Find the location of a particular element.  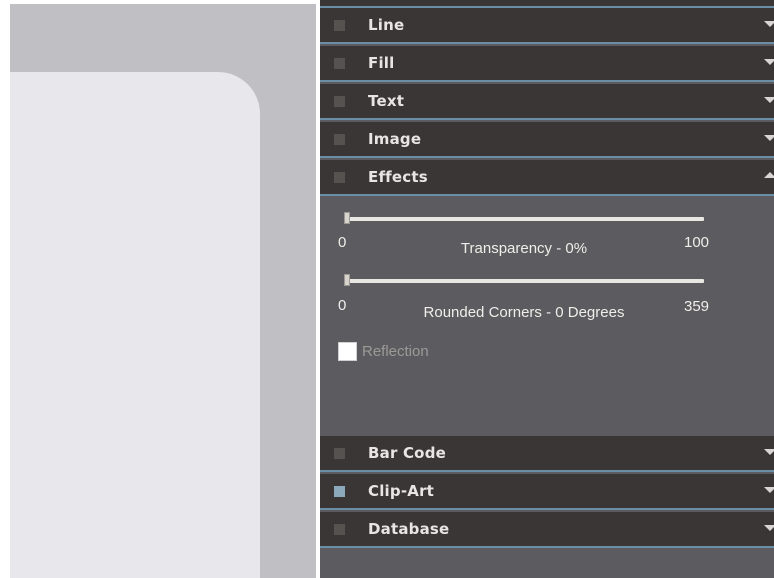

section-header-fill: Fill is located at coordinates (547, 64).